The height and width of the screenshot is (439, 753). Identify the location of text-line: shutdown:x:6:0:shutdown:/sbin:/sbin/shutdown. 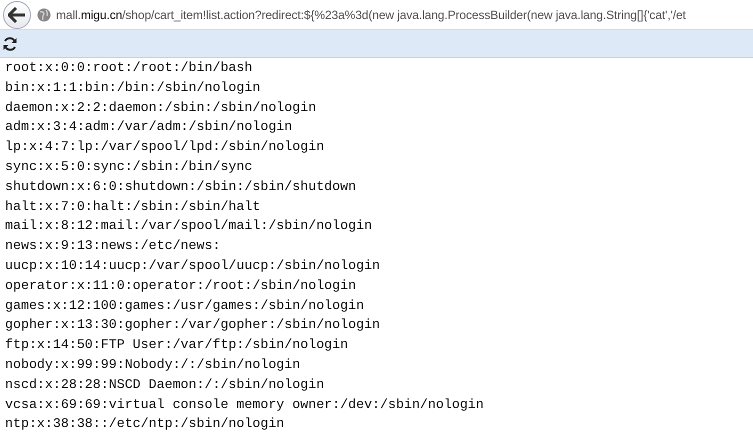
(180, 187).